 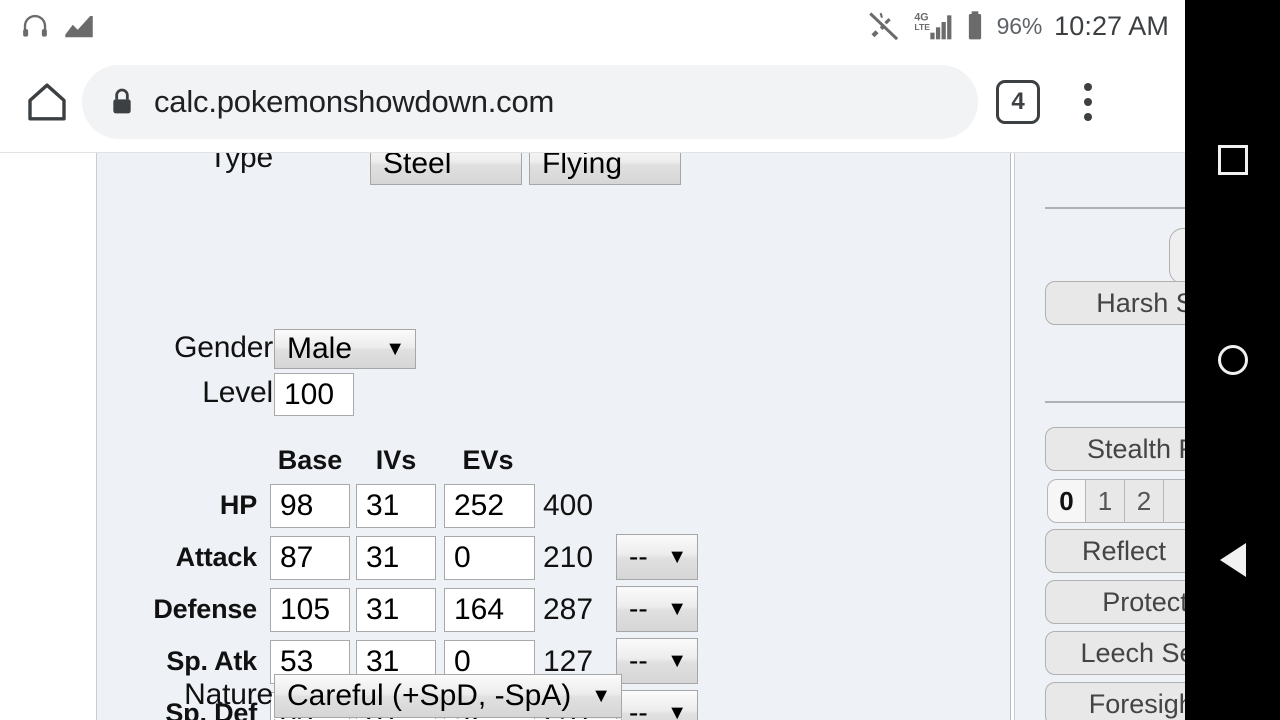 What do you see at coordinates (1132, 652) in the screenshot?
I see `status-button-label: Leech See` at bounding box center [1132, 652].